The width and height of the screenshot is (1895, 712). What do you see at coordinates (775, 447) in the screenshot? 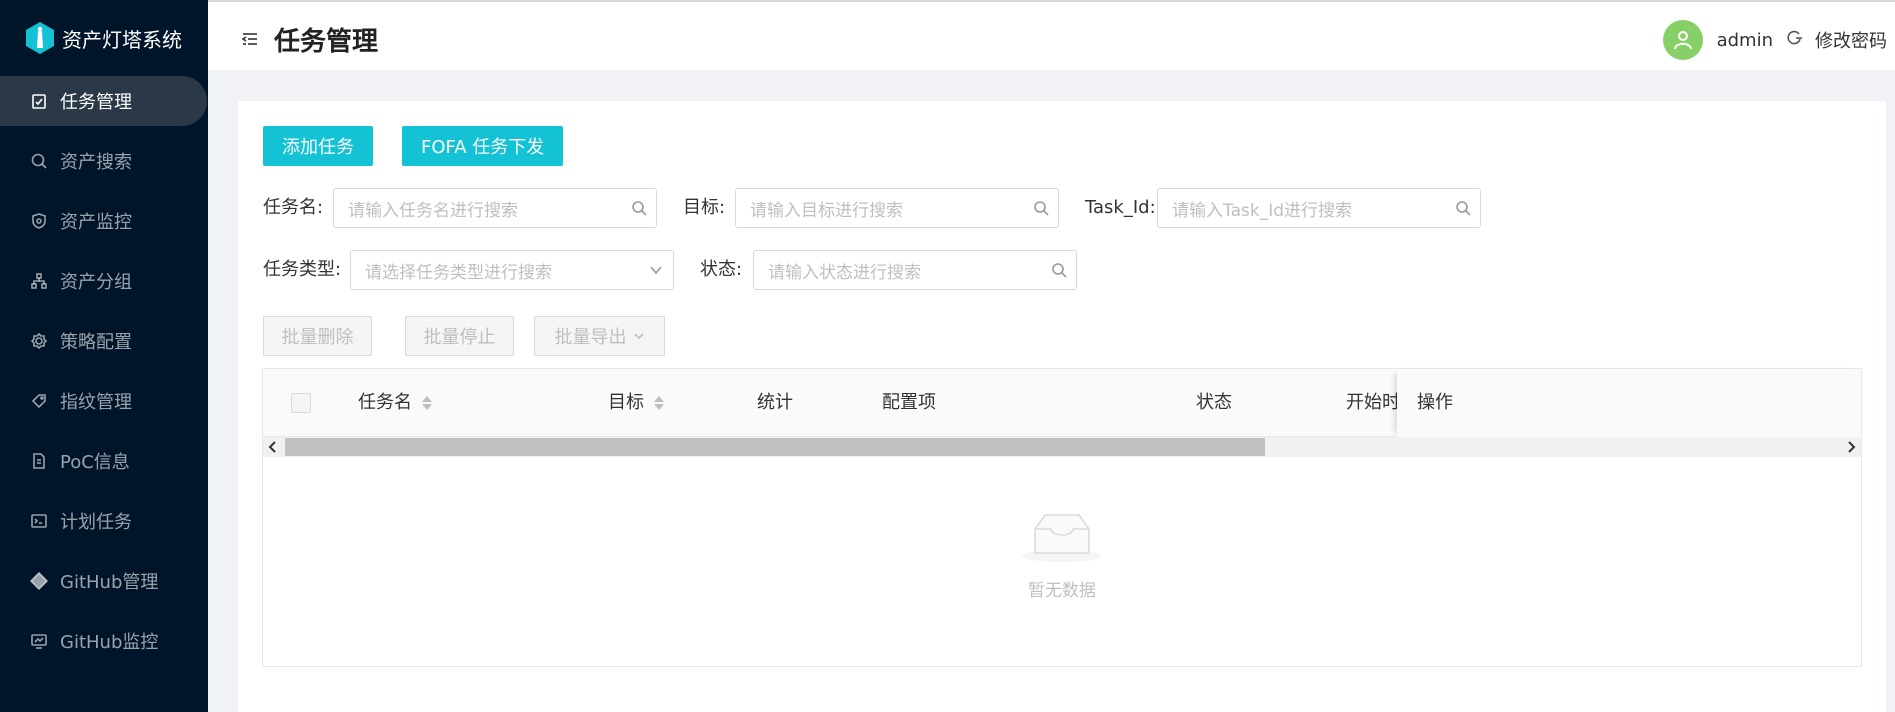
I see `scroll-thumb` at bounding box center [775, 447].